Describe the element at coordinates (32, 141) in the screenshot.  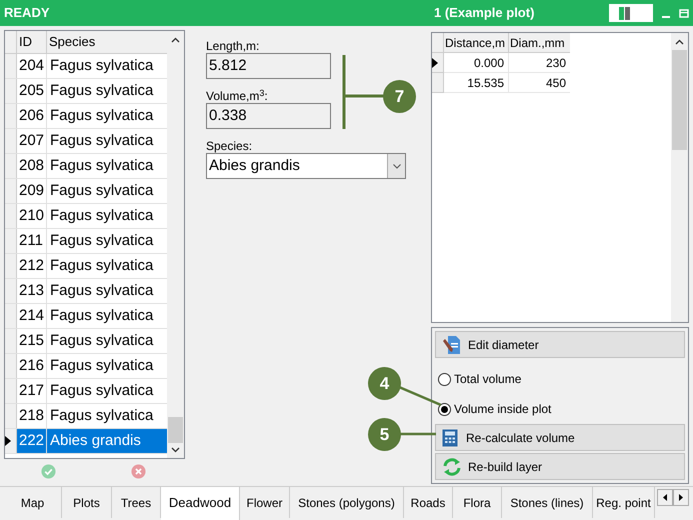
I see `table-cell: 207` at that location.